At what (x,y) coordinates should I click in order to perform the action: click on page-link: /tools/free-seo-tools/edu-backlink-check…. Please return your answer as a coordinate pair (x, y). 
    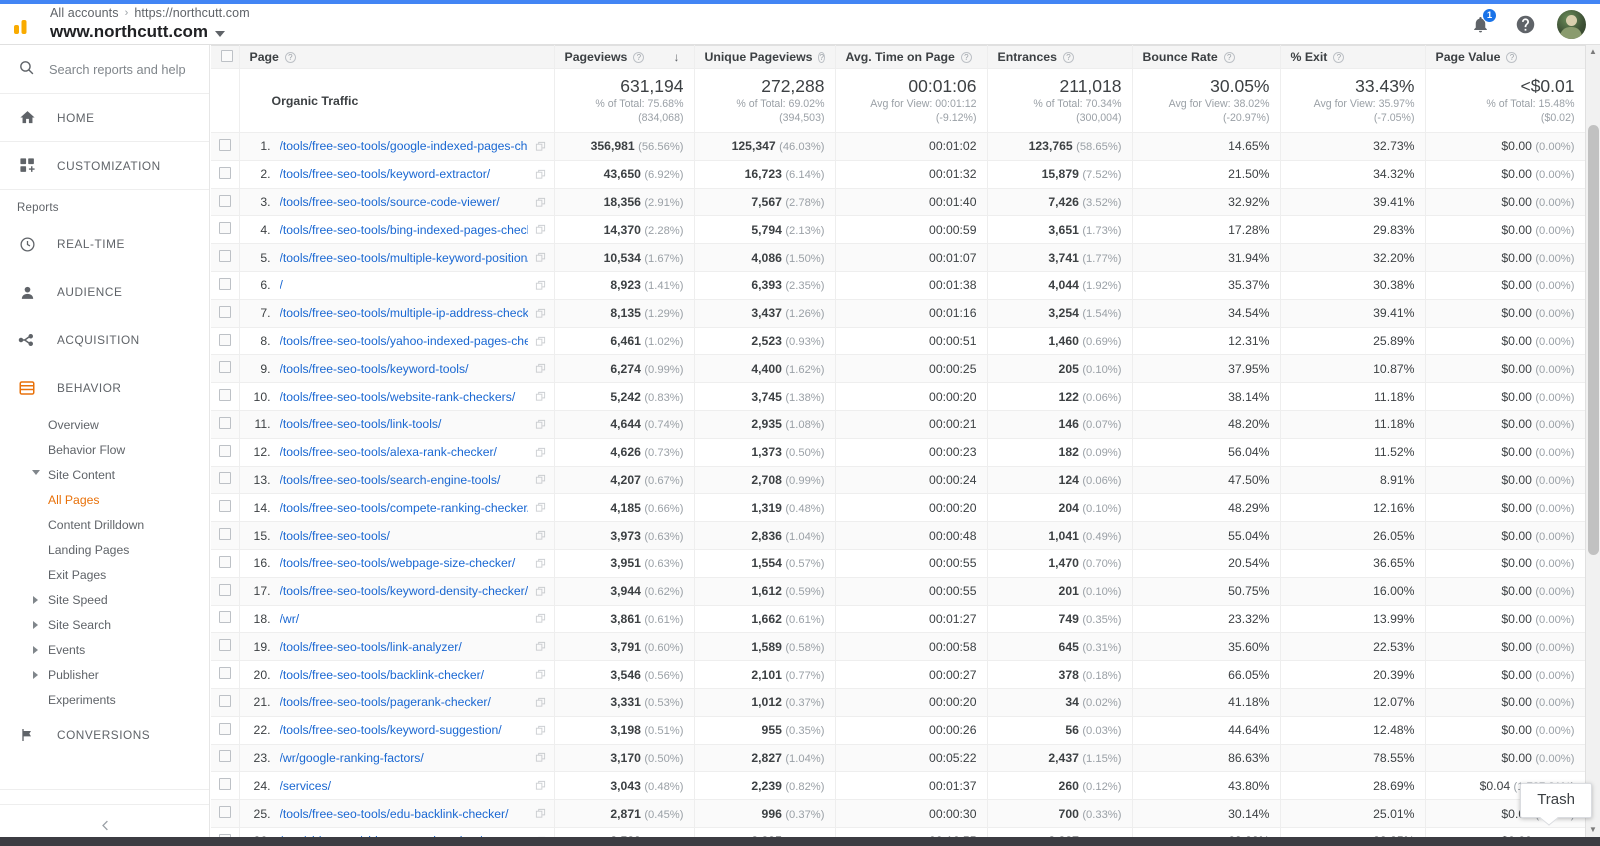
    Looking at the image, I should click on (404, 814).